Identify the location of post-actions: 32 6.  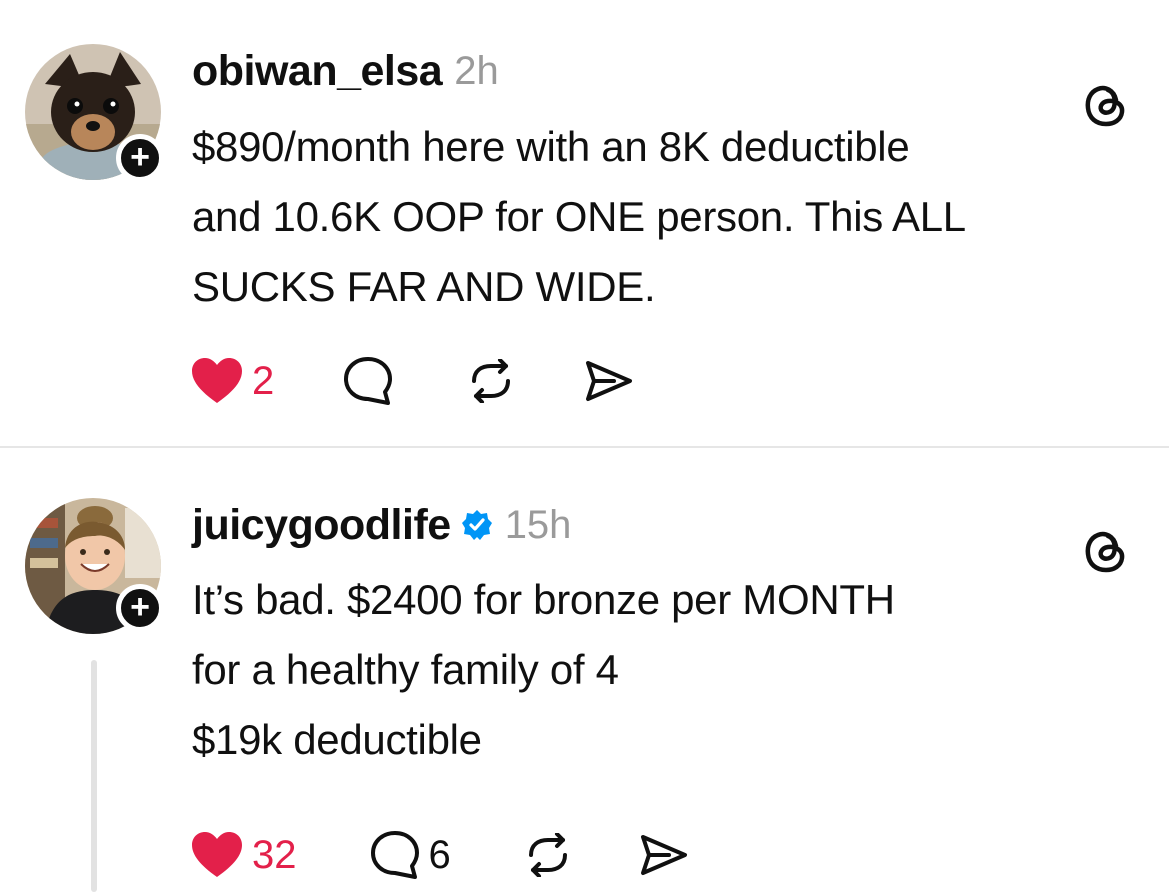
(439, 855).